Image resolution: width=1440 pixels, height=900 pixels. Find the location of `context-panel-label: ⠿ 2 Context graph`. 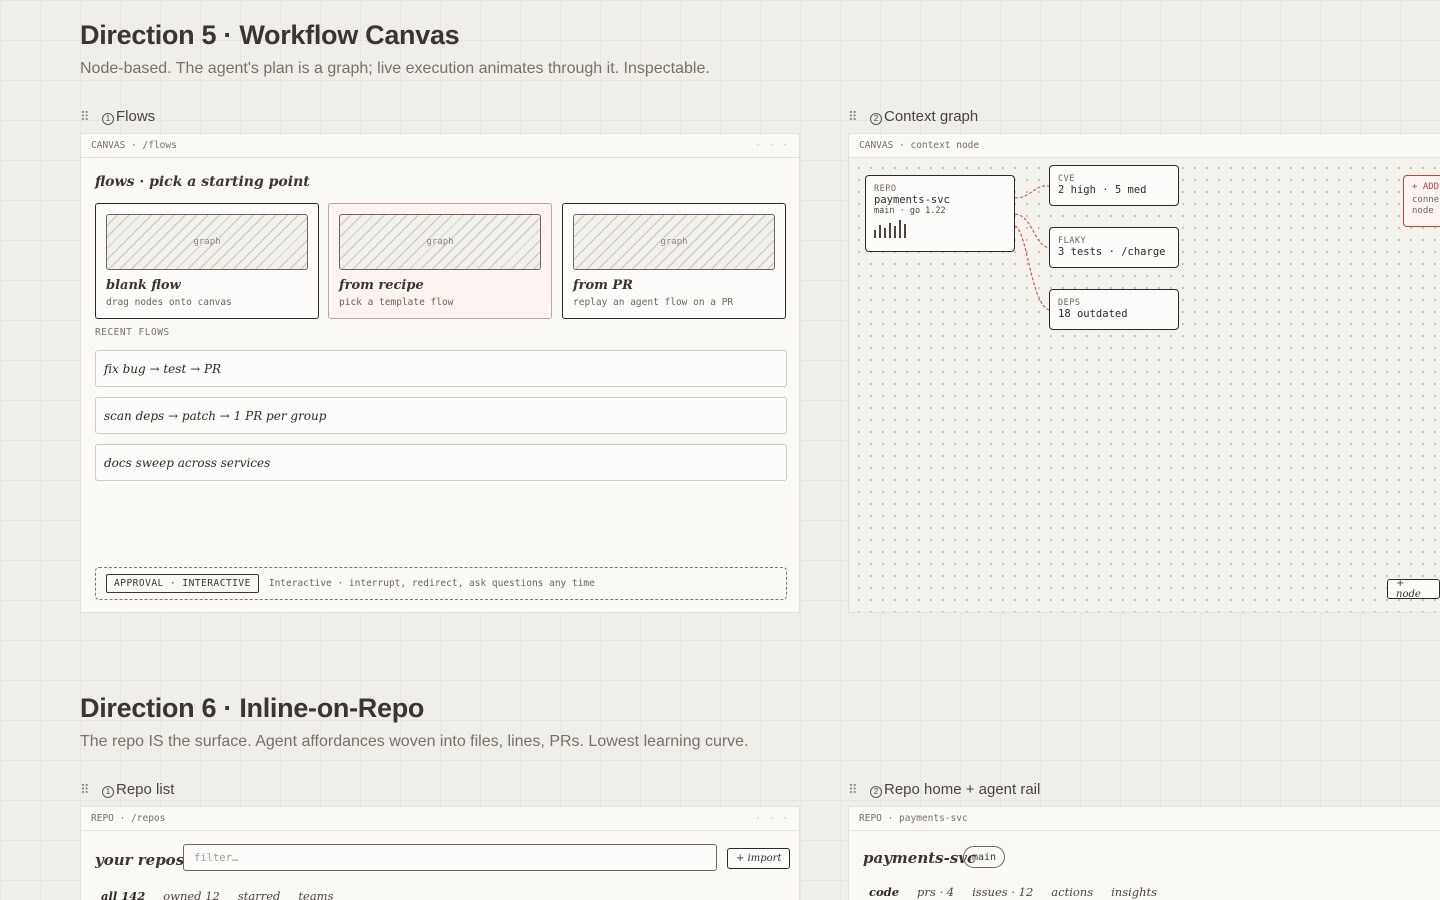

context-panel-label: ⠿ 2 Context graph is located at coordinates (913, 116).